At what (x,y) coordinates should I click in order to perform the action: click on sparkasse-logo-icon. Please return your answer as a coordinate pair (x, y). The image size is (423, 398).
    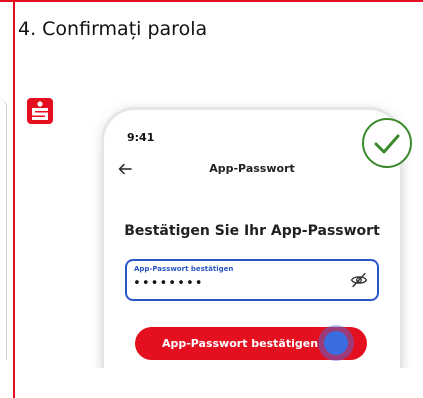
    Looking at the image, I should click on (40, 111).